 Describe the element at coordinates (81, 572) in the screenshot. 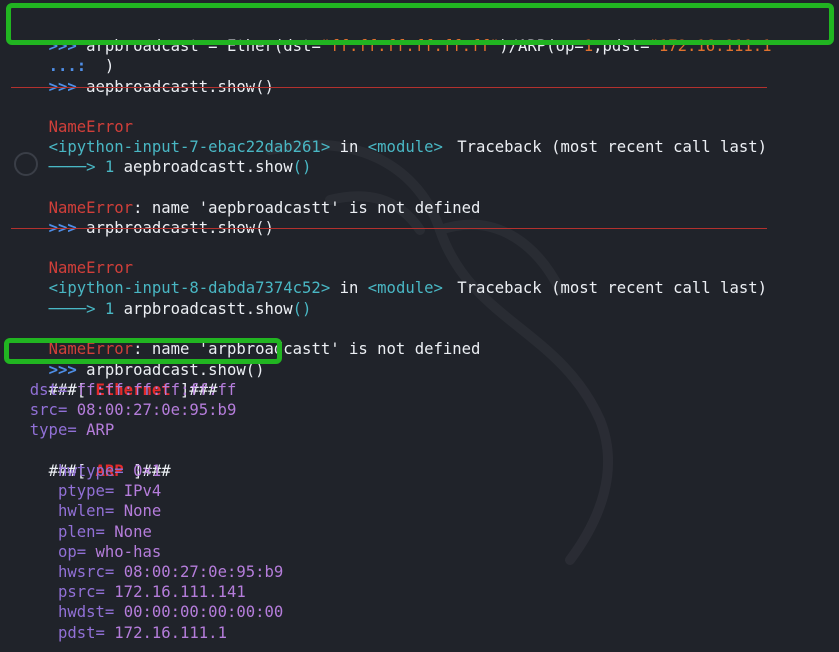

I see `field-name: hwsrc` at that location.